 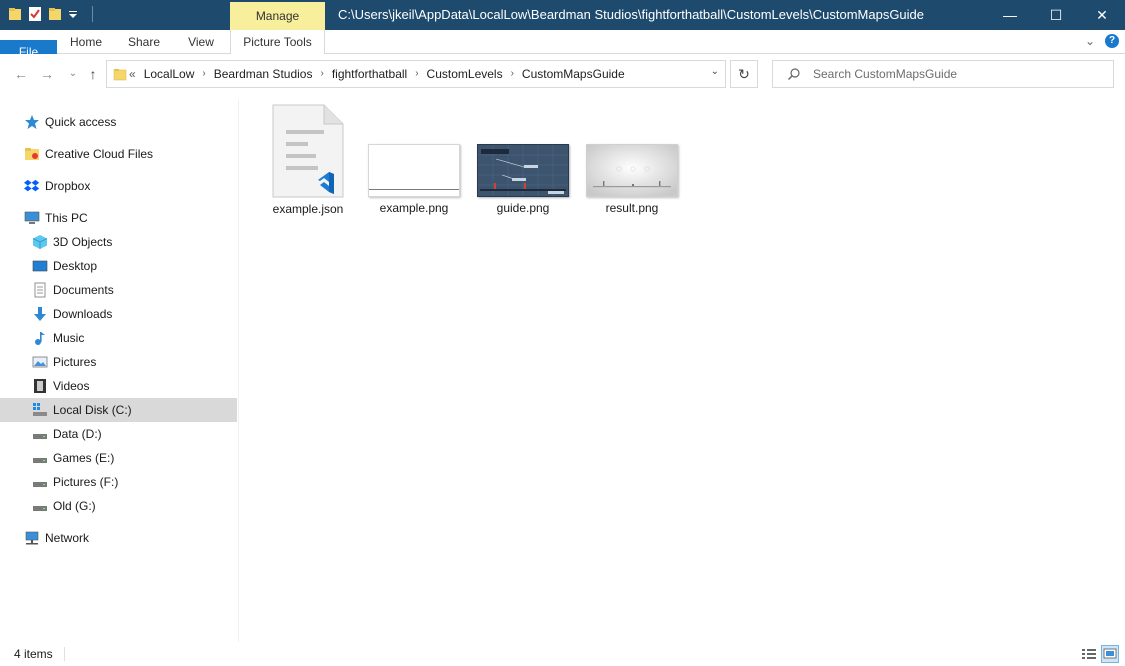 I want to click on sidebar-item-local-disk-c: Local Disk (C:), so click(x=118, y=410).